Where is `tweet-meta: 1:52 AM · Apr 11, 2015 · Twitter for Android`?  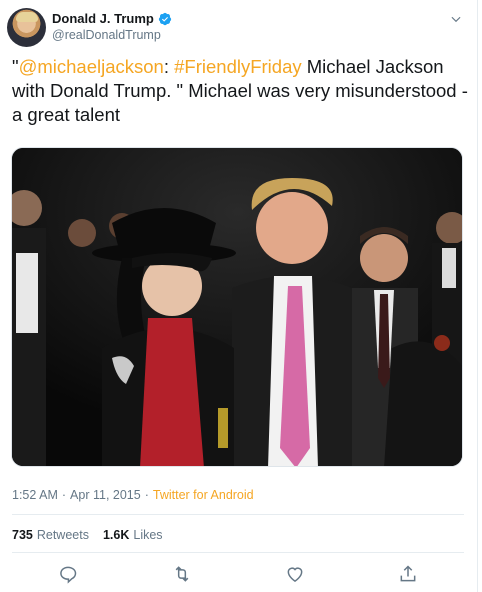
tweet-meta: 1:52 AM · Apr 11, 2015 · Twitter for Android is located at coordinates (133, 495).